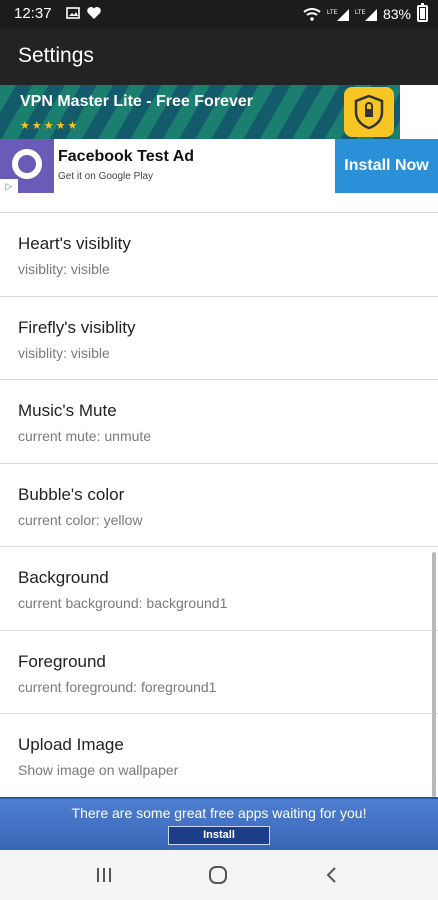 This screenshot has height=900, width=438. I want to click on heart-icon, so click(94, 13).